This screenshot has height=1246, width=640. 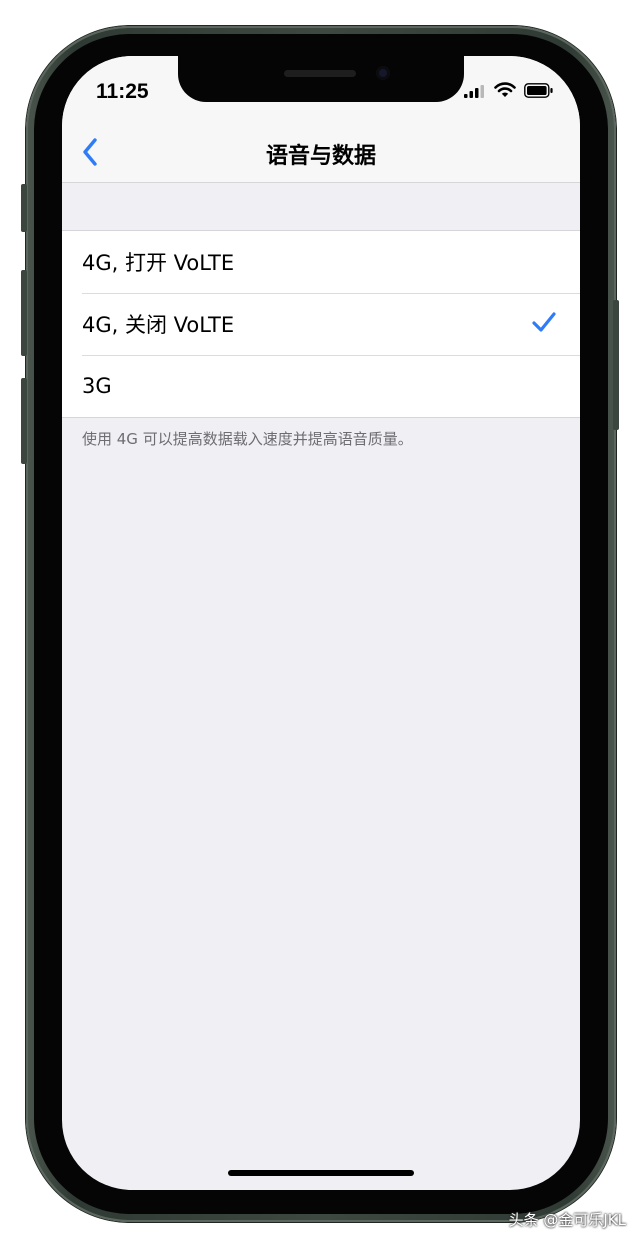 What do you see at coordinates (321, 1173) in the screenshot?
I see `home-indicator` at bounding box center [321, 1173].